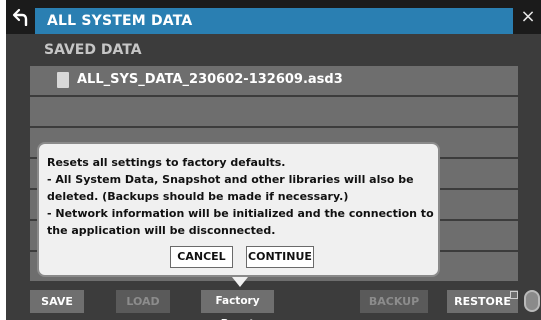 This screenshot has width=541, height=320. Describe the element at coordinates (482, 301) in the screenshot. I see `restore-button: RESTORE` at that location.